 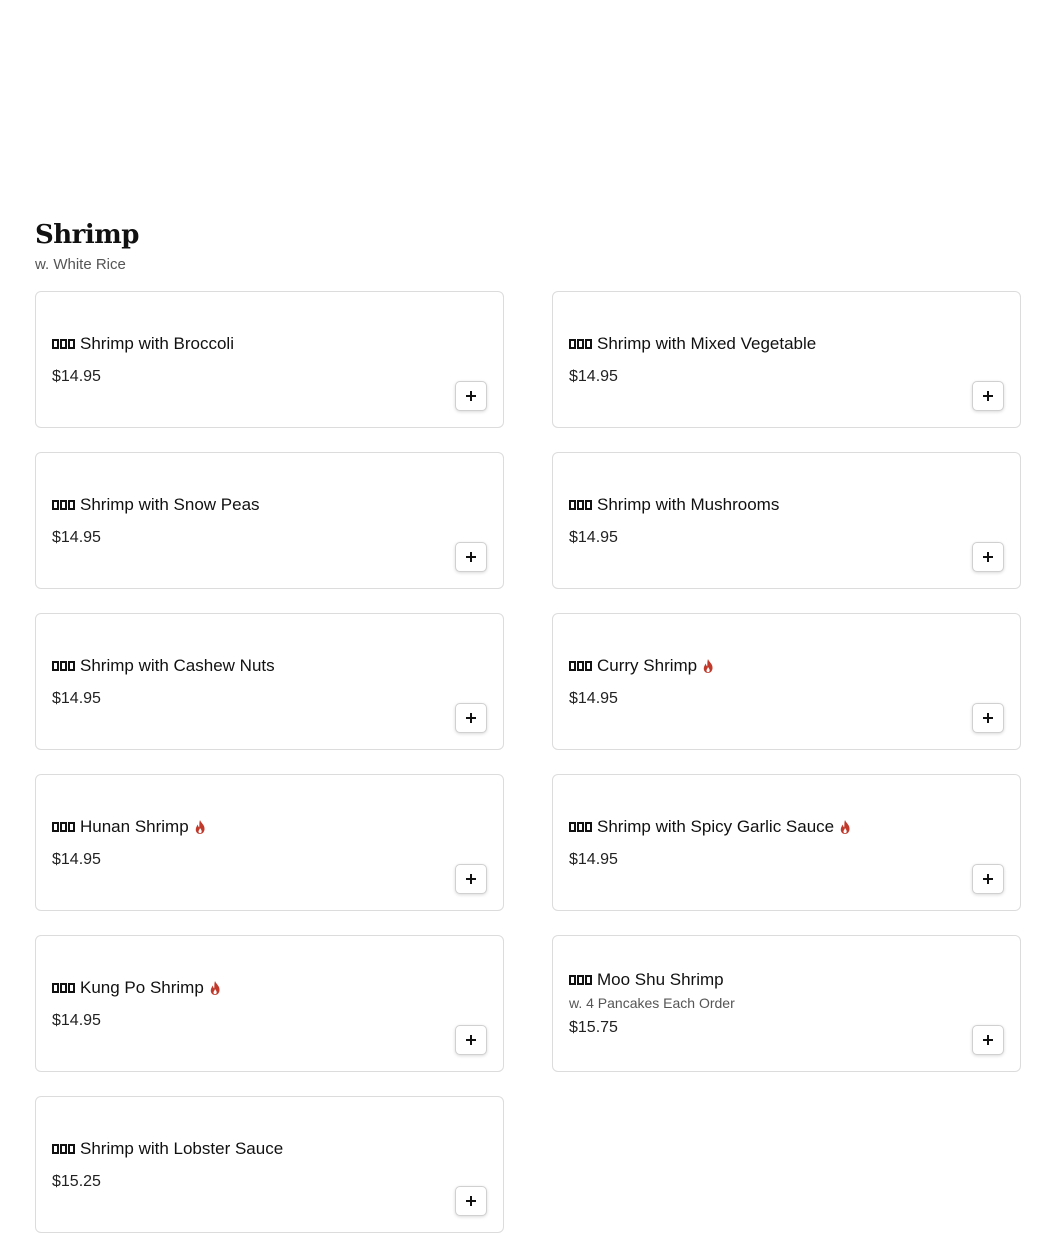 I want to click on menu-item-title-row: Shrimp with Snow Peas, so click(x=242, y=505).